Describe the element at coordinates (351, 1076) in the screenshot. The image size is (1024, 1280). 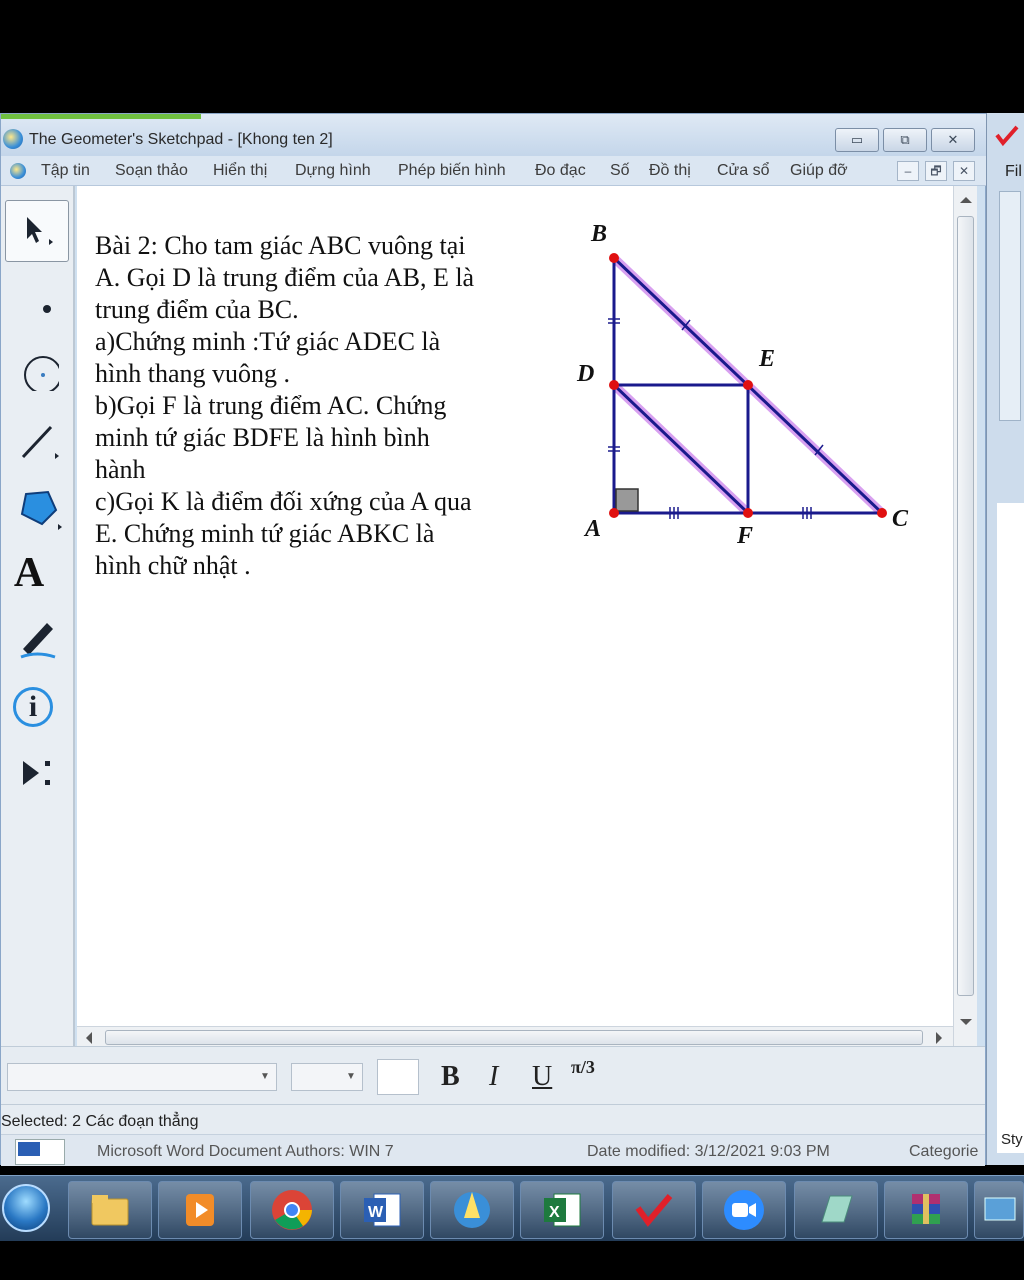
I see `chevron-down-icon: ▼` at that location.